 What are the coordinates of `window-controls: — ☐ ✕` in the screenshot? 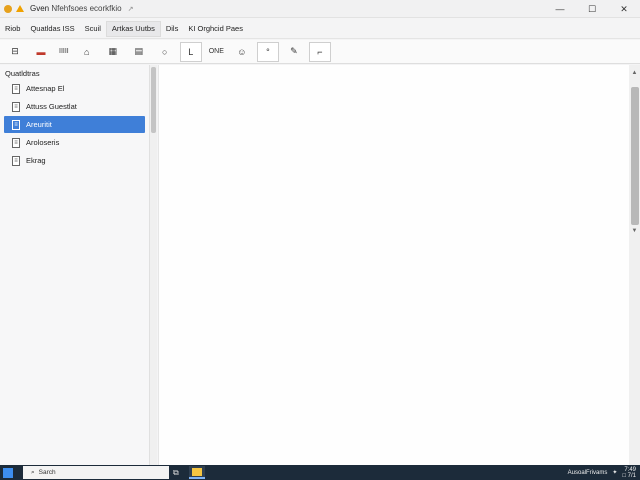 It's located at (592, 9).